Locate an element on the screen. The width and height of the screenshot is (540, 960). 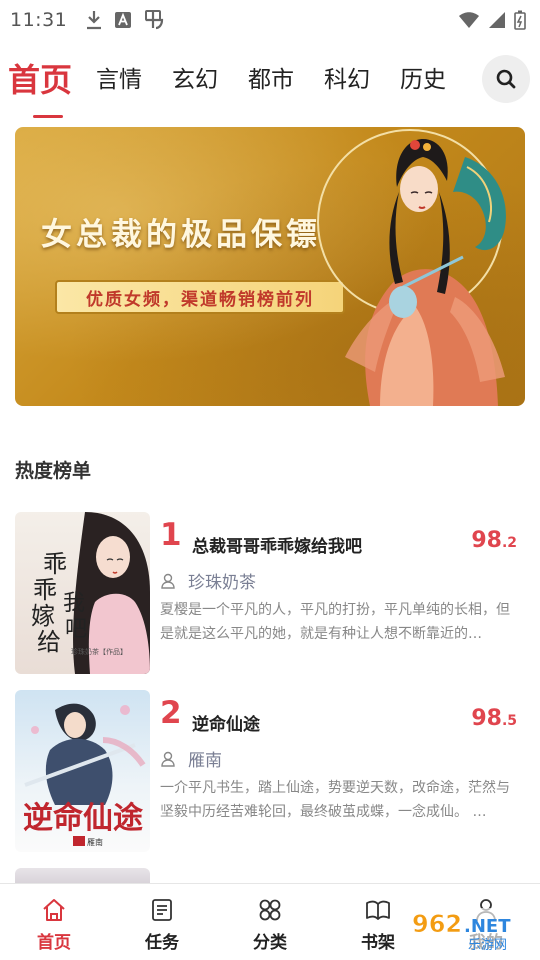
heat-score: 98.5 is located at coordinates (494, 718).